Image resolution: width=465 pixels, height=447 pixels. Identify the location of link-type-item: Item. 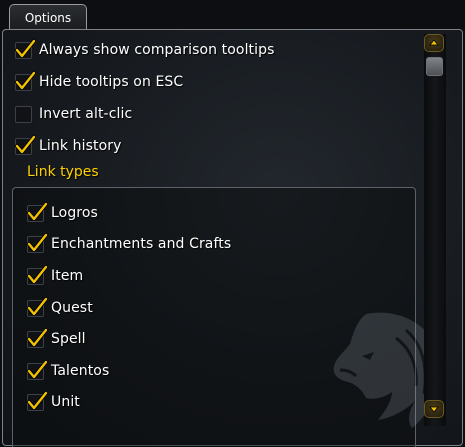
(55, 276).